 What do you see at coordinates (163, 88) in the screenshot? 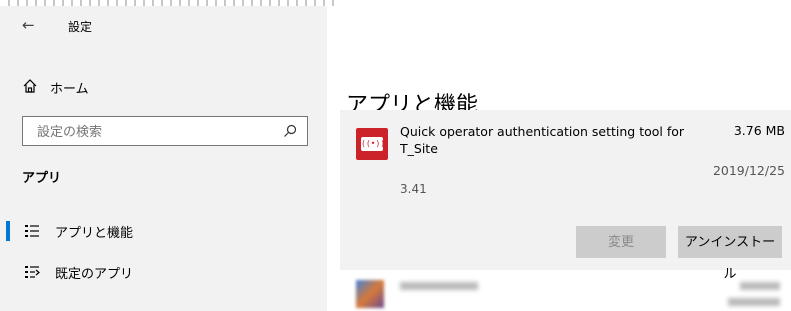
I see `sidebar-item-home: ホーム` at bounding box center [163, 88].